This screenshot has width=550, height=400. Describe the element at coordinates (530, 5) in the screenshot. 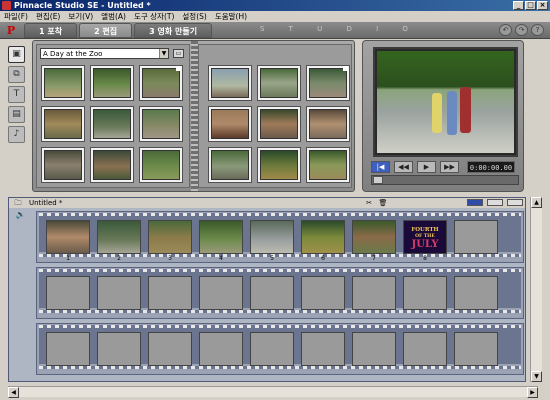

I see `maximize-button: □` at that location.